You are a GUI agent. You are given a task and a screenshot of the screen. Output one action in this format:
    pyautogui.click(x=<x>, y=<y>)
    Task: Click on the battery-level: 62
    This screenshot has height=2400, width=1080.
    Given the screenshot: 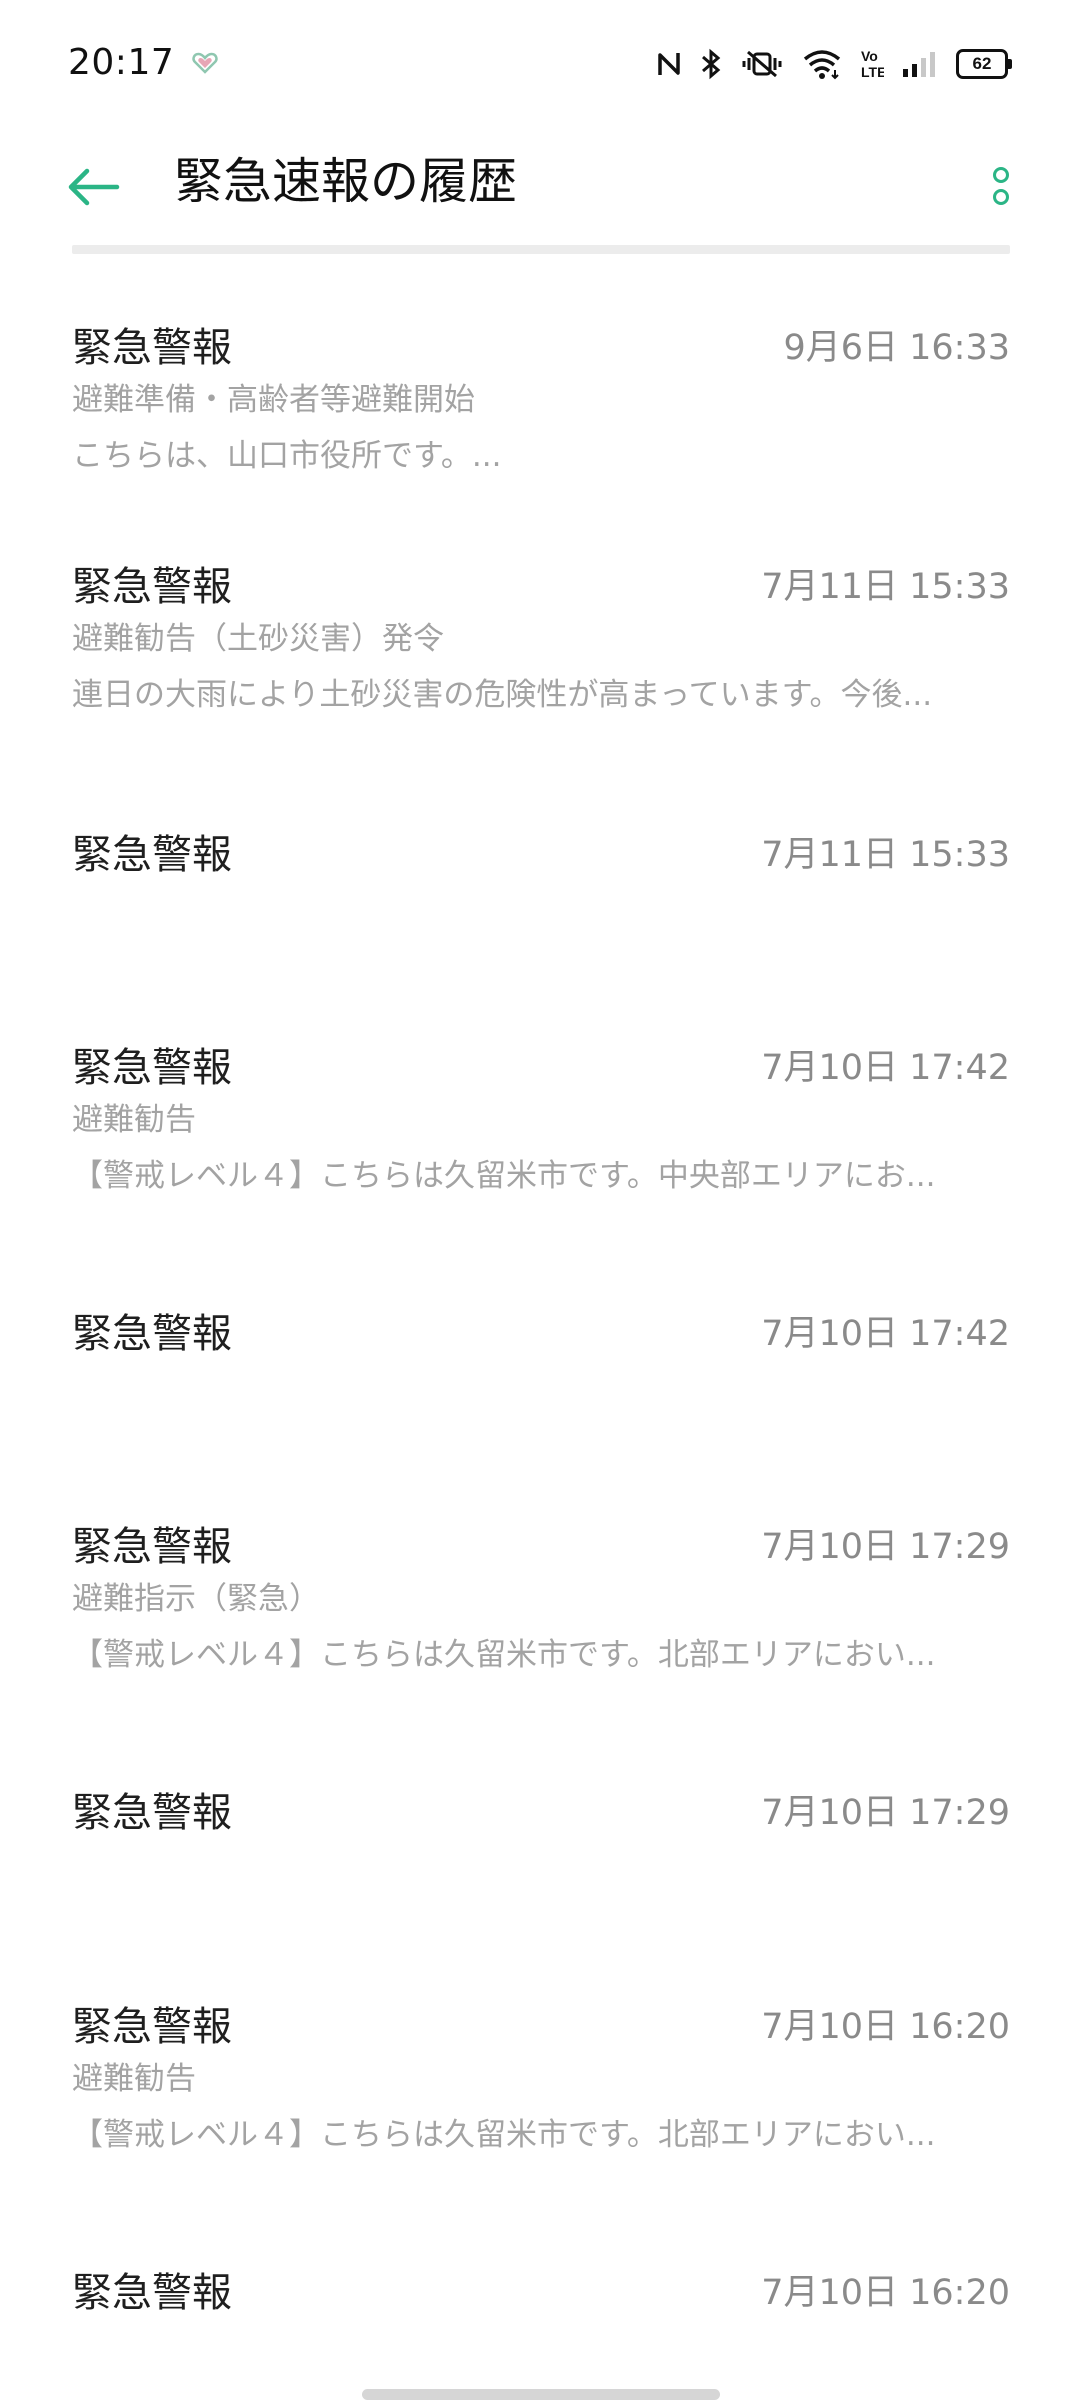 What is the action you would take?
    pyautogui.click(x=982, y=64)
    